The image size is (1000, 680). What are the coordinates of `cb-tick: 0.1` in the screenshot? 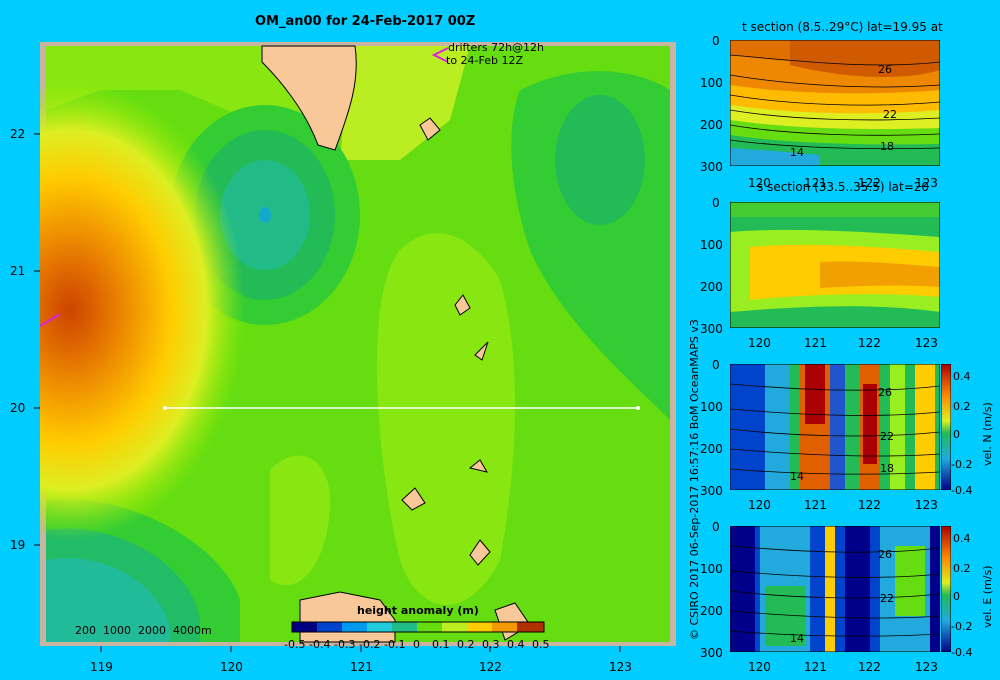 It's located at (441, 644).